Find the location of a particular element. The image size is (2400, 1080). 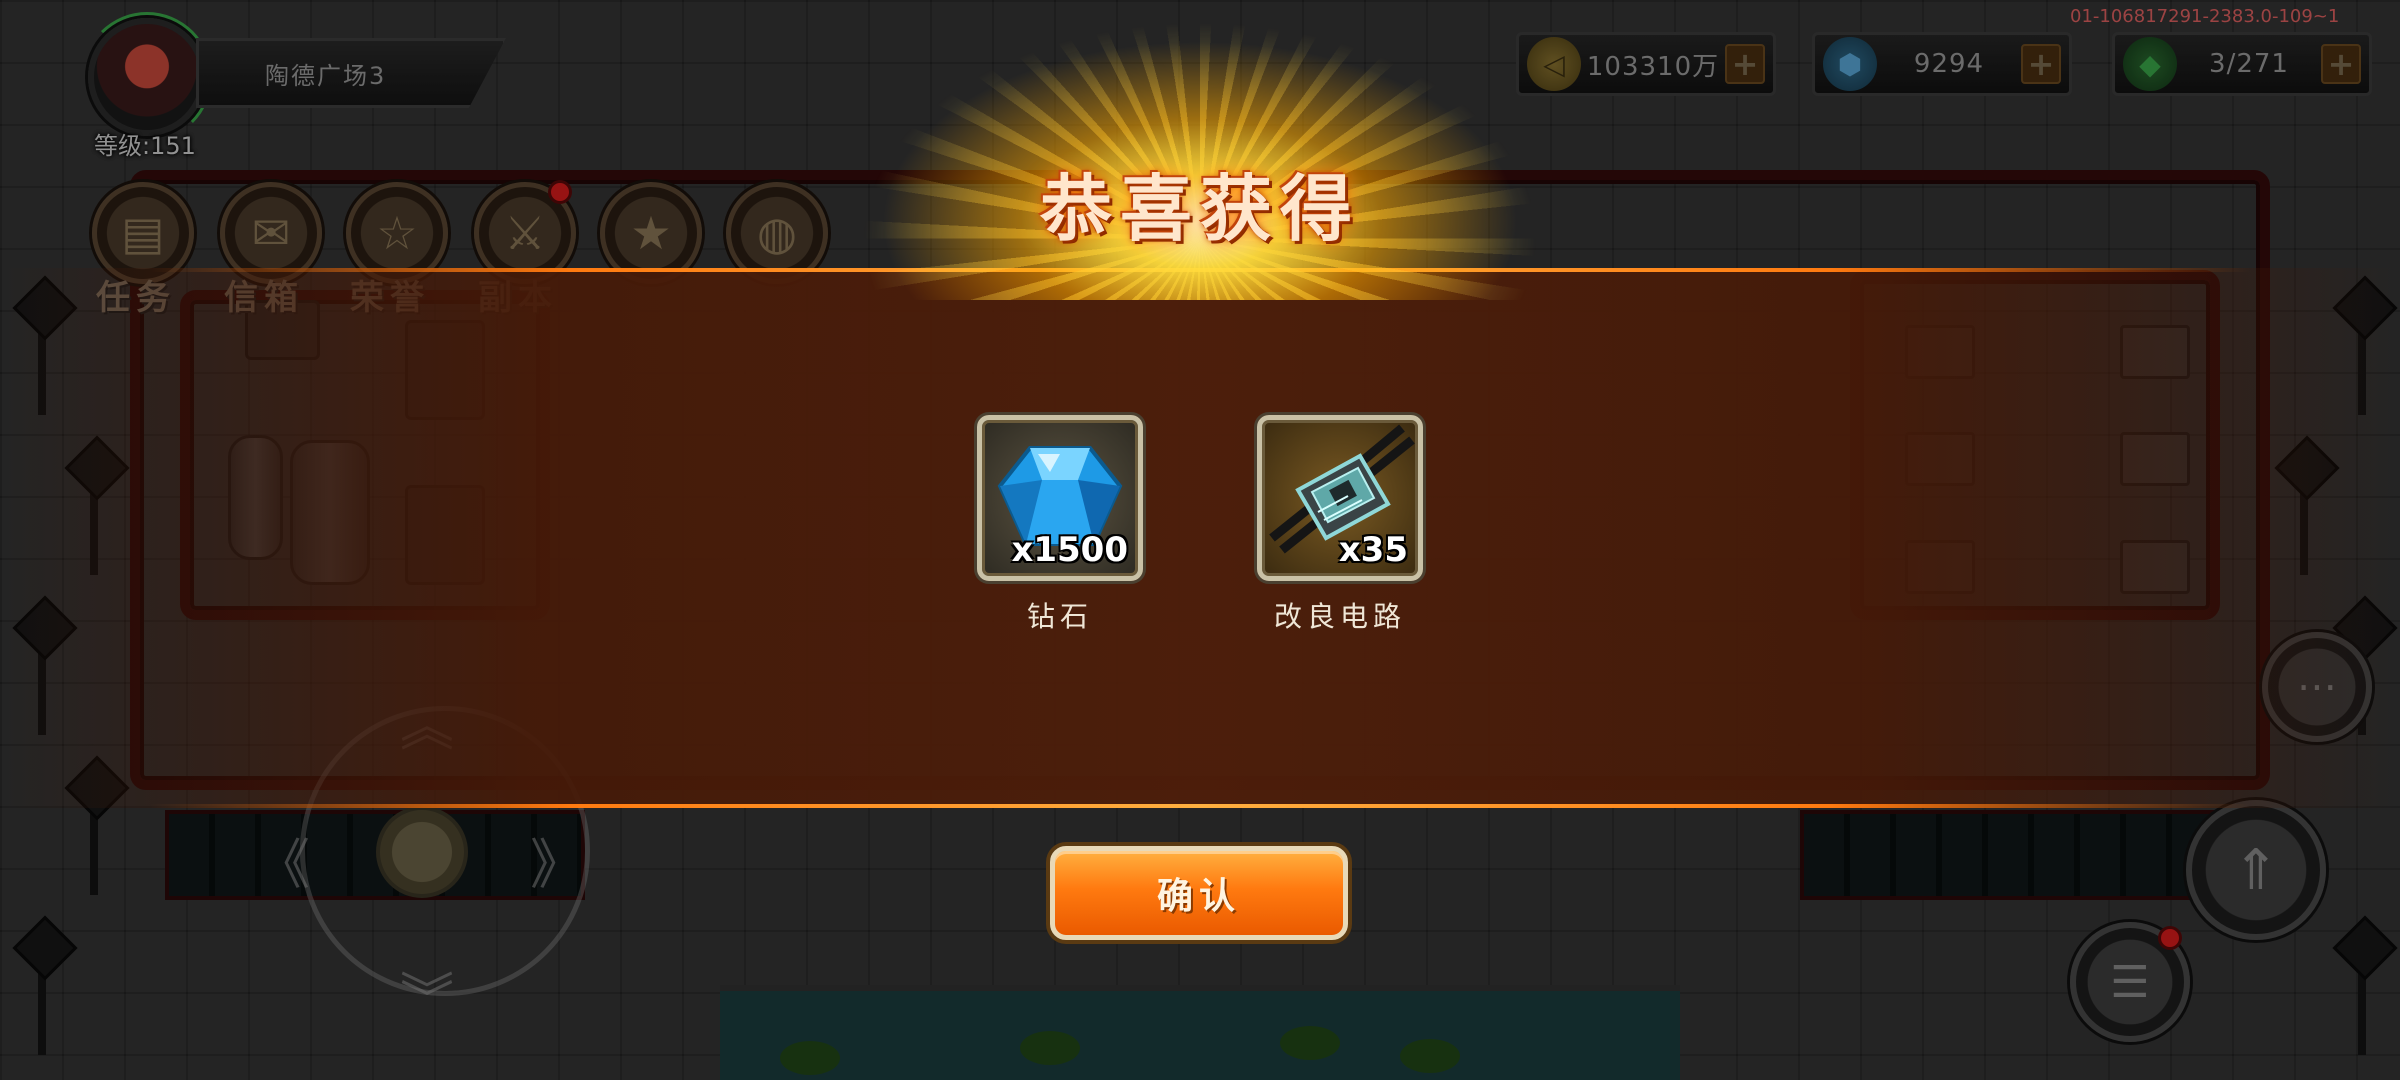

panel-bottom-border is located at coordinates (1200, 806).